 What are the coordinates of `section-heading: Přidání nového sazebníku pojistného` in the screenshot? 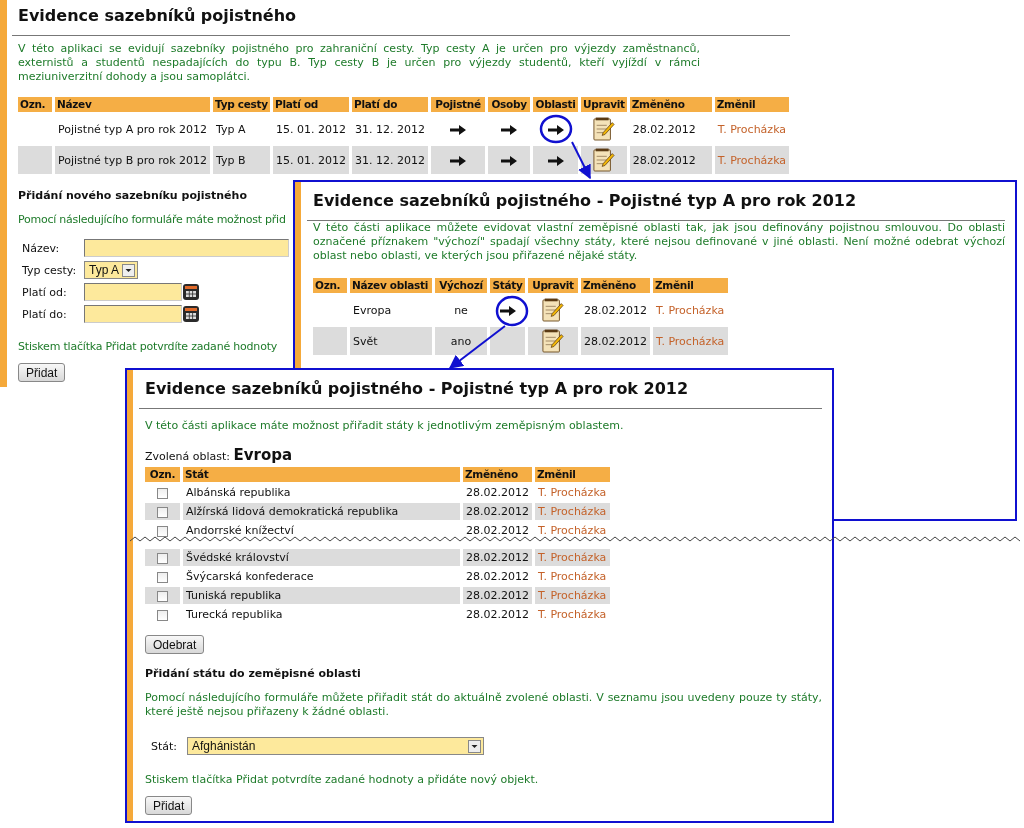 It's located at (132, 196).